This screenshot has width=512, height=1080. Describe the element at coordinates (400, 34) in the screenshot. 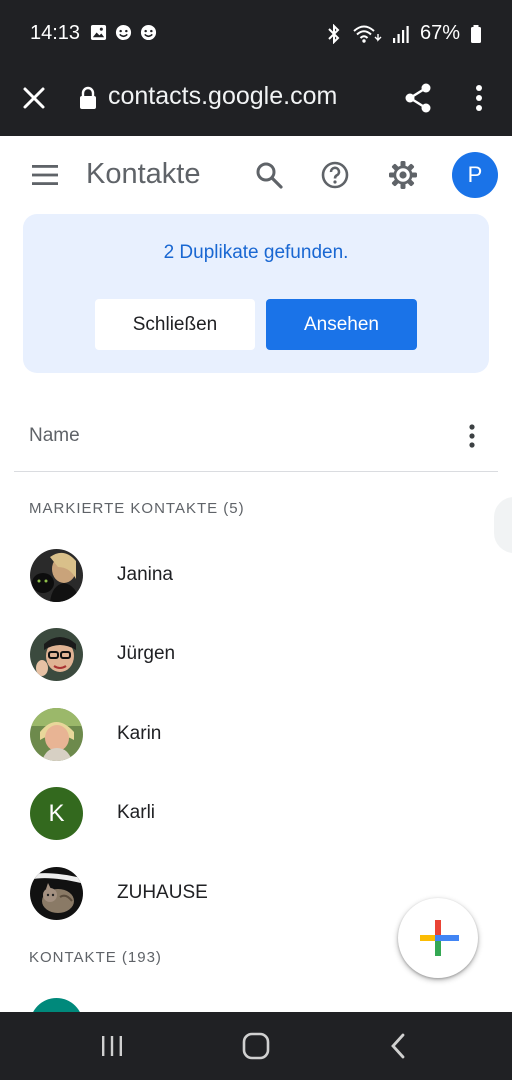

I see `signal-icon` at that location.